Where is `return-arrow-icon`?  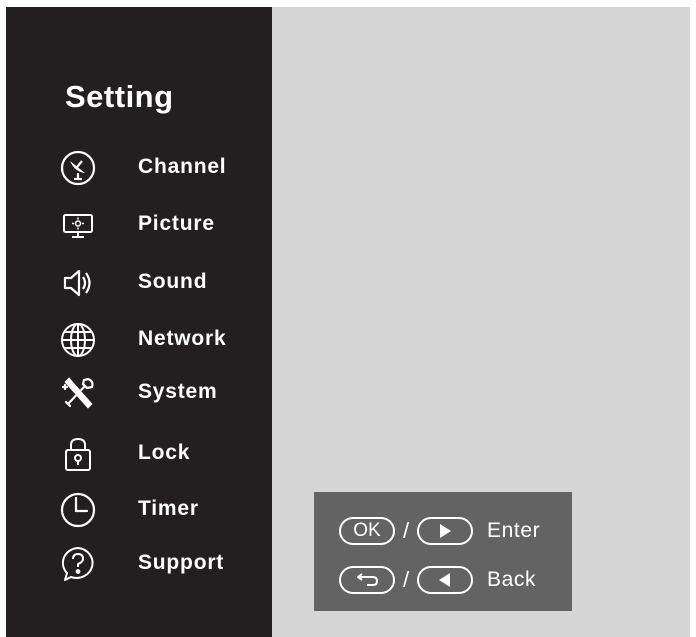
return-arrow-icon is located at coordinates (368, 579).